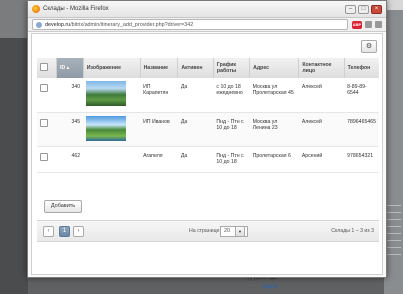  What do you see at coordinates (270, 287) in the screenshot?
I see `background-map-link: Карта` at bounding box center [270, 287].